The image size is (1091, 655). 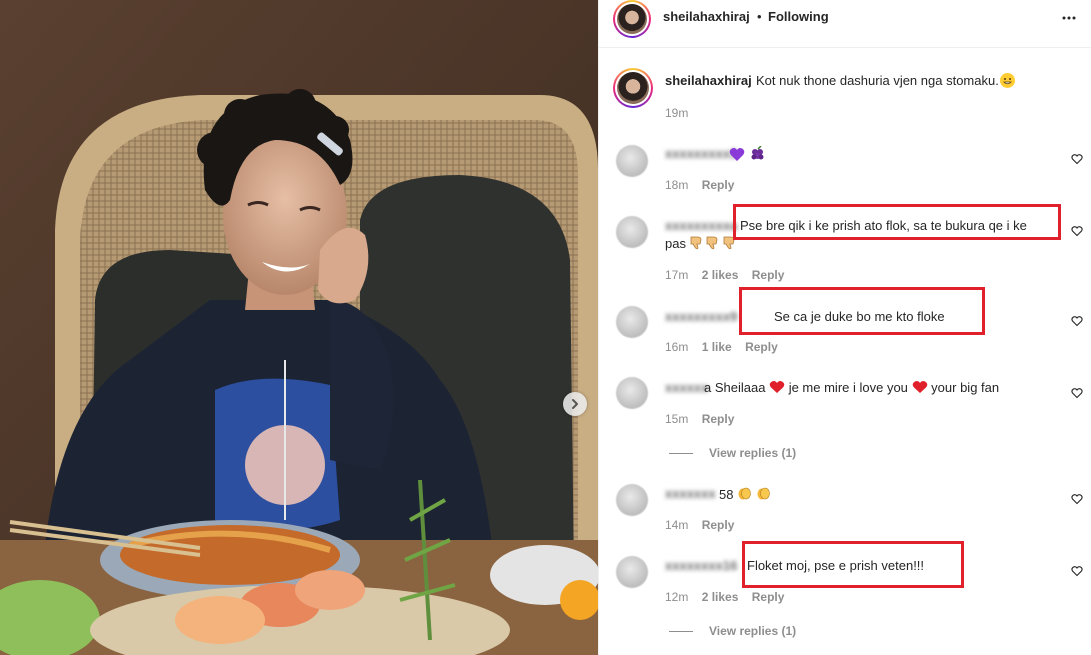 I want to click on caption-text: Kot nuk thone dashuria vjen nga stomaku., so click(x=885, y=80).